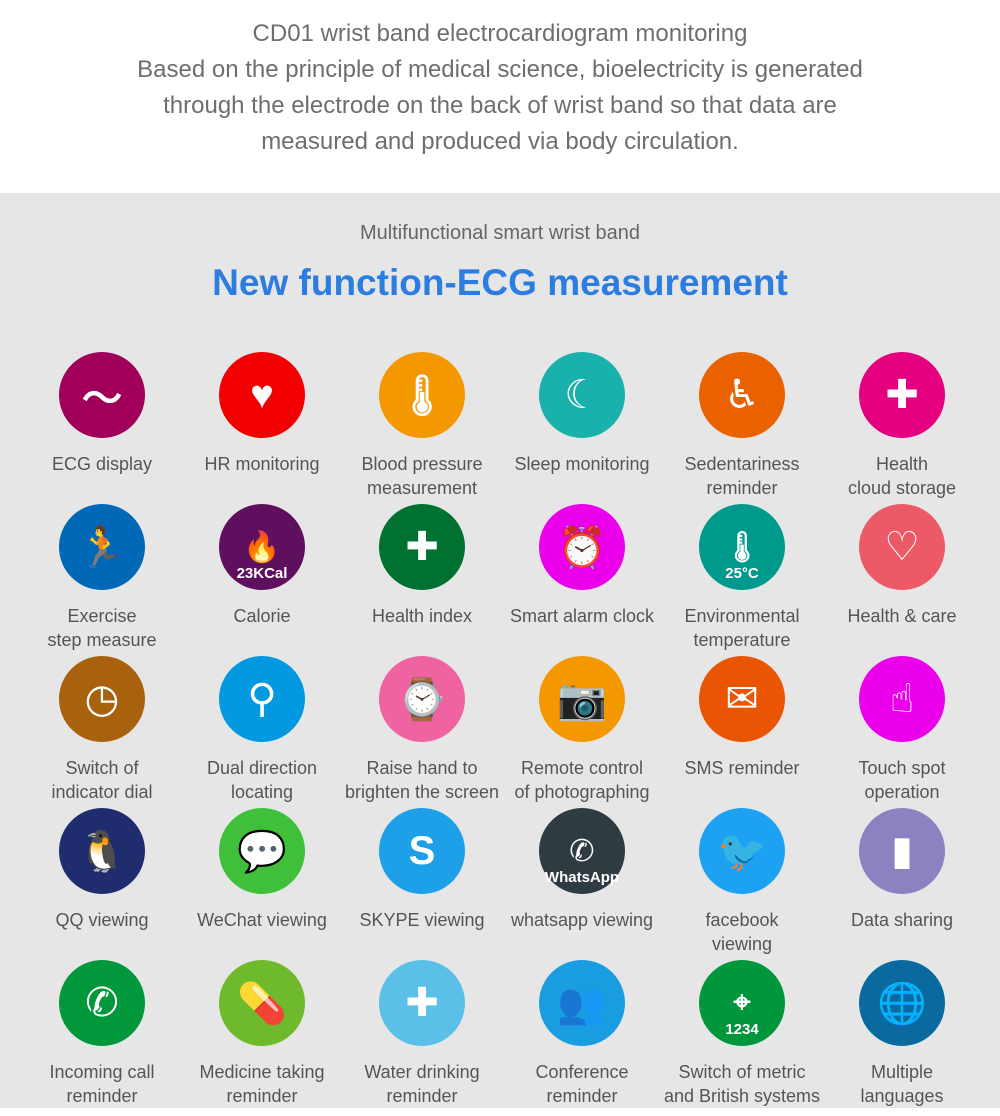 The height and width of the screenshot is (1116, 1000). I want to click on icon-glyph: 🐦, so click(742, 851).